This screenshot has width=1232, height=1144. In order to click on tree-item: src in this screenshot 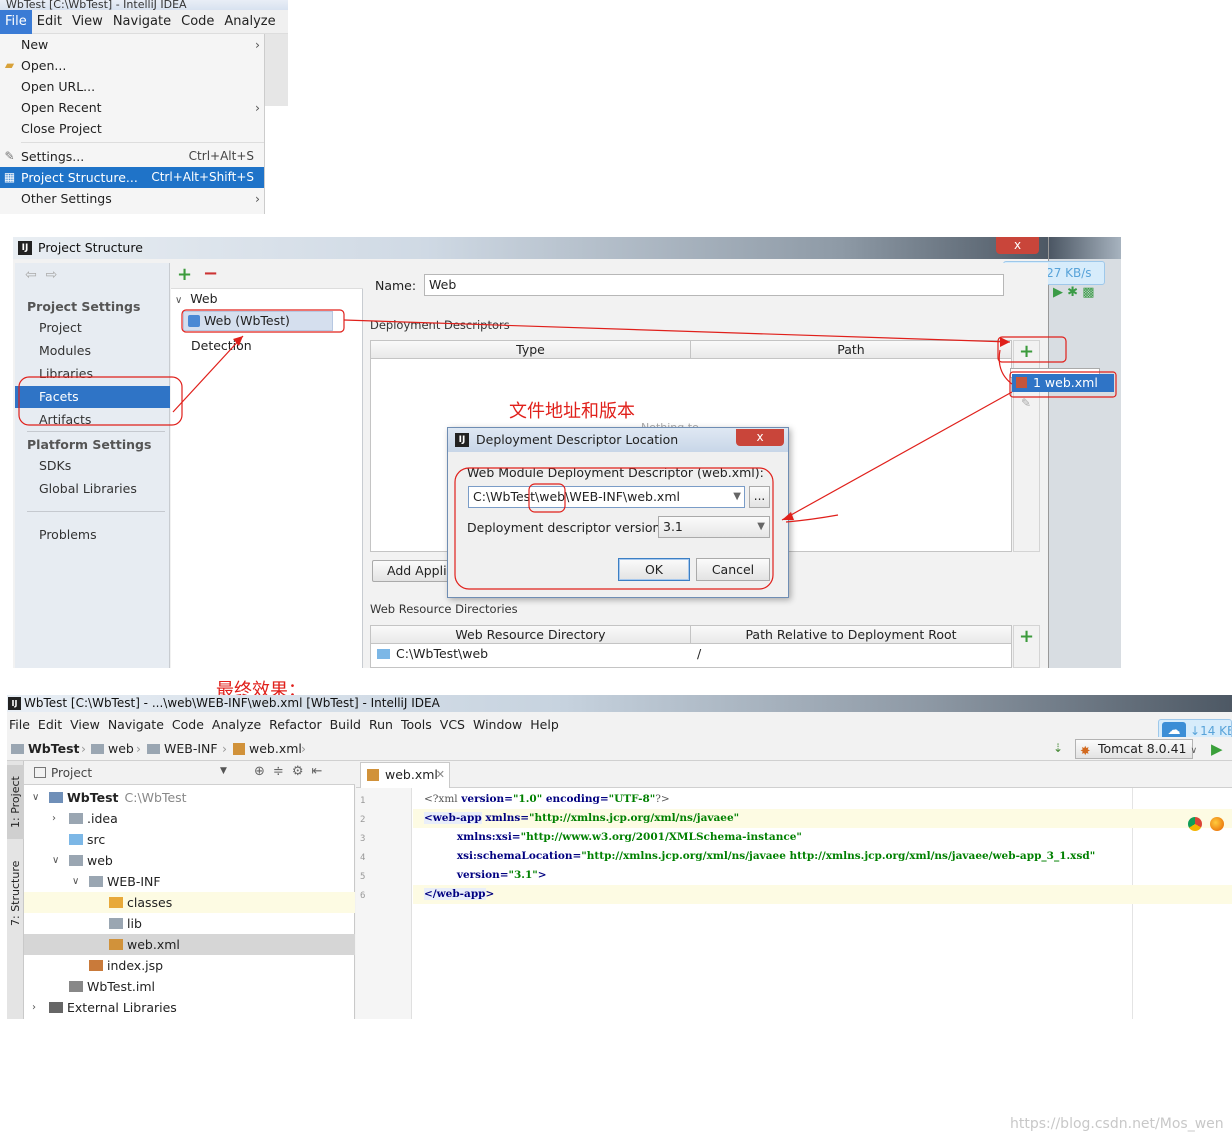, I will do `click(189, 839)`.